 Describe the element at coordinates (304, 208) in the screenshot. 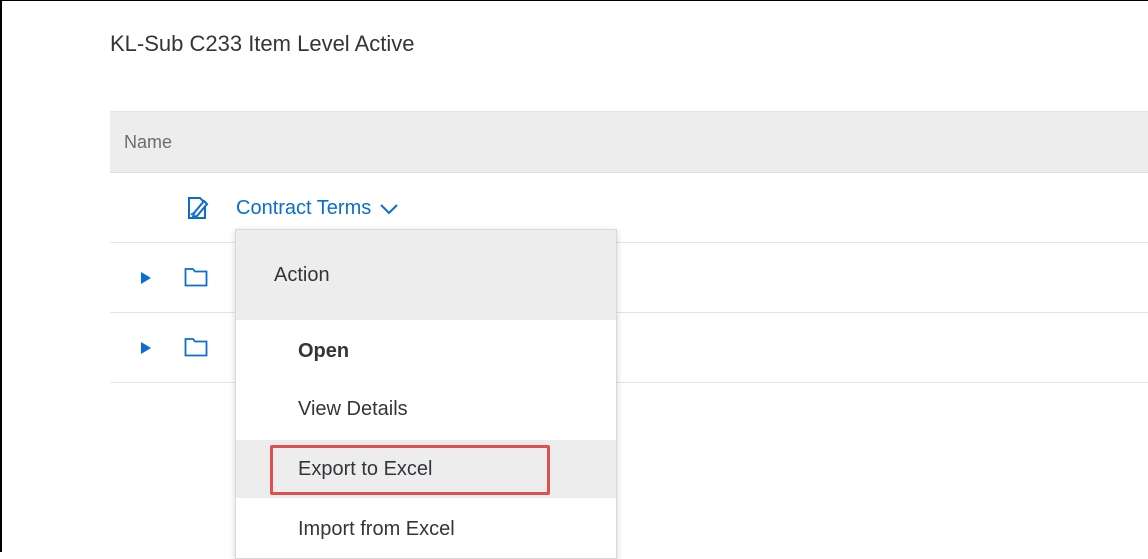

I see `contract-terms-label: Contract Terms` at that location.